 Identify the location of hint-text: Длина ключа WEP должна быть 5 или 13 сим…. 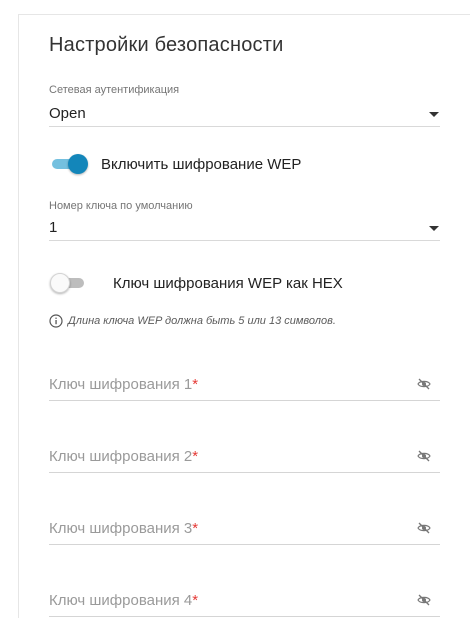
(202, 321).